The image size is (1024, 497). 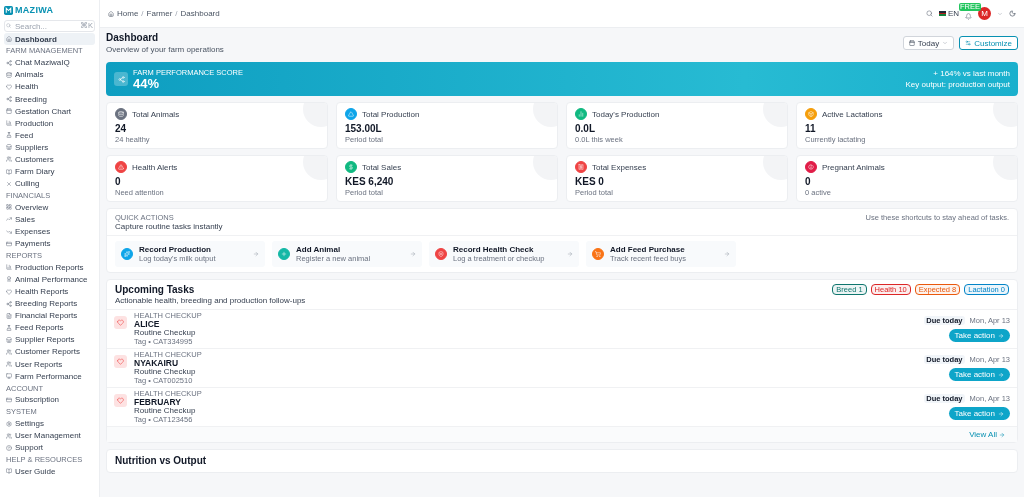 I want to click on home-icon, so click(x=9, y=39).